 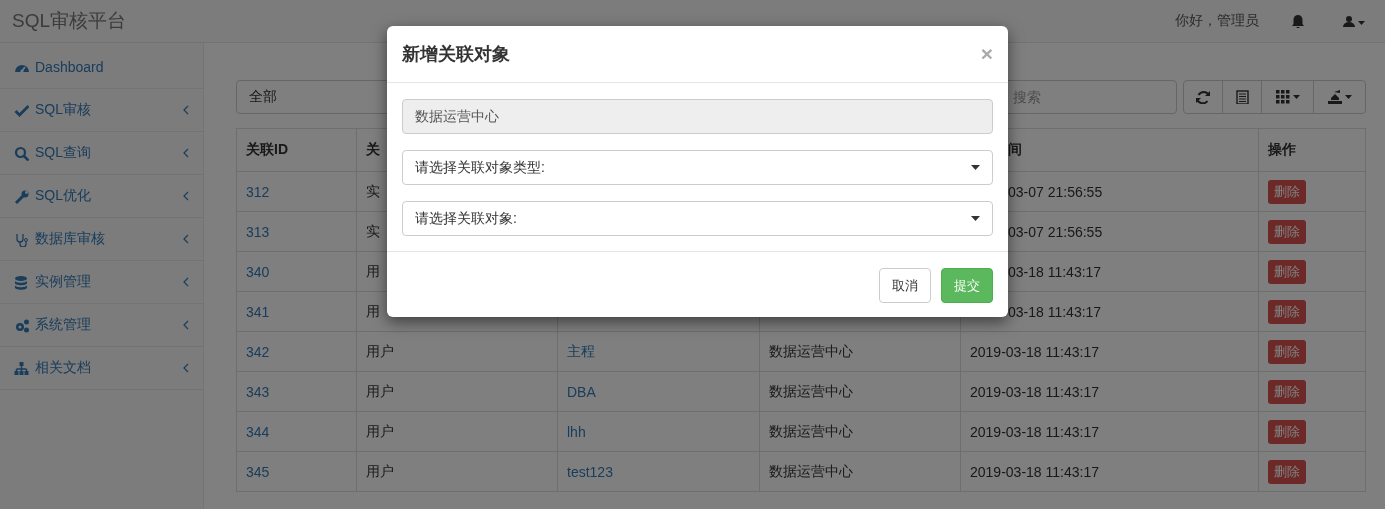 I want to click on columns-menu-button, so click(x=1287, y=97).